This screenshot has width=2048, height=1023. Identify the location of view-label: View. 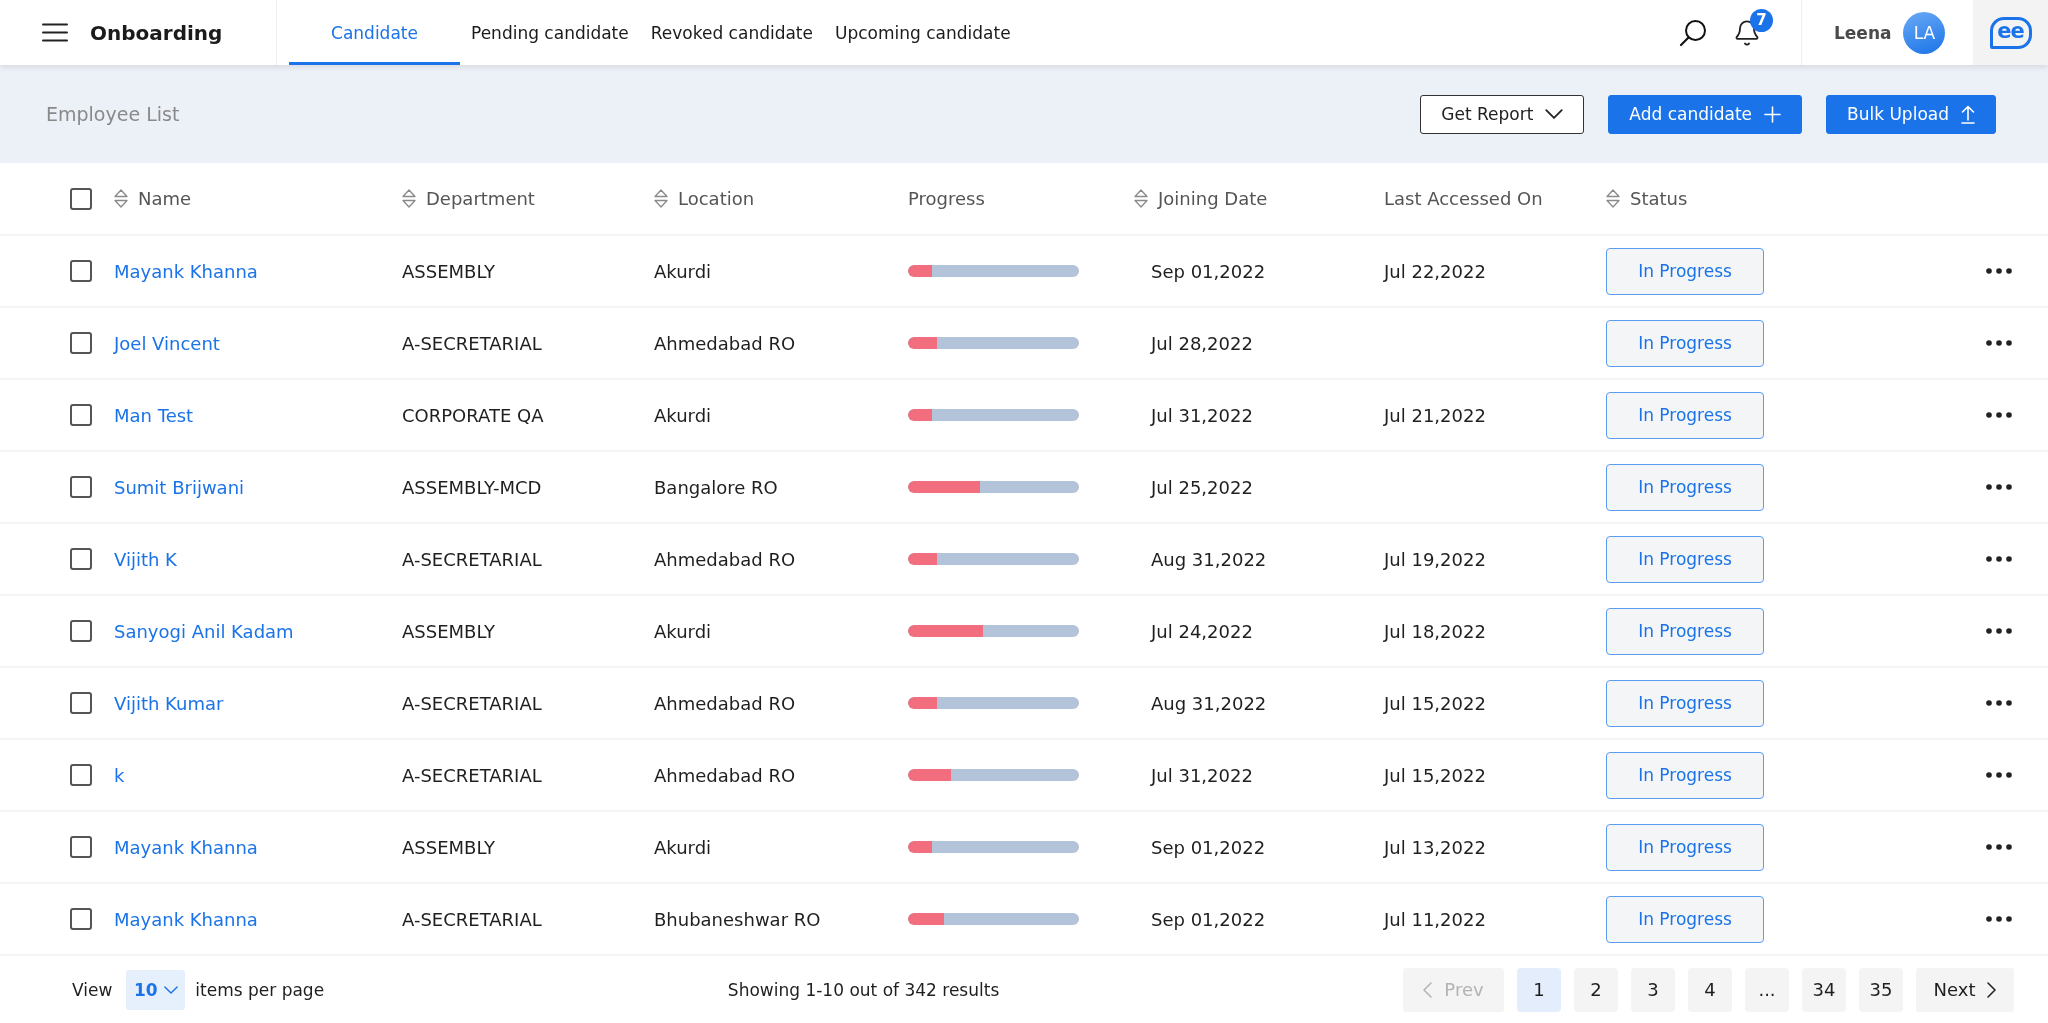
(92, 989).